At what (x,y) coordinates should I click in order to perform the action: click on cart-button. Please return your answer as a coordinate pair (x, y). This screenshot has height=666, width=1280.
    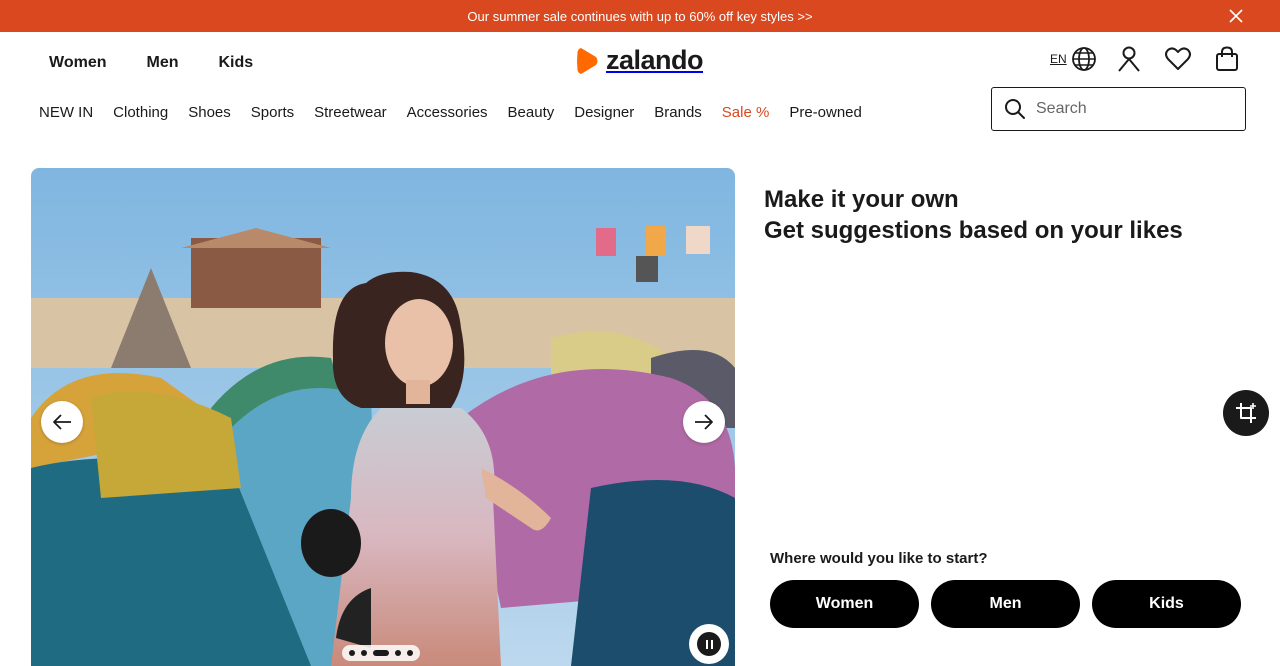
    Looking at the image, I should click on (1227, 59).